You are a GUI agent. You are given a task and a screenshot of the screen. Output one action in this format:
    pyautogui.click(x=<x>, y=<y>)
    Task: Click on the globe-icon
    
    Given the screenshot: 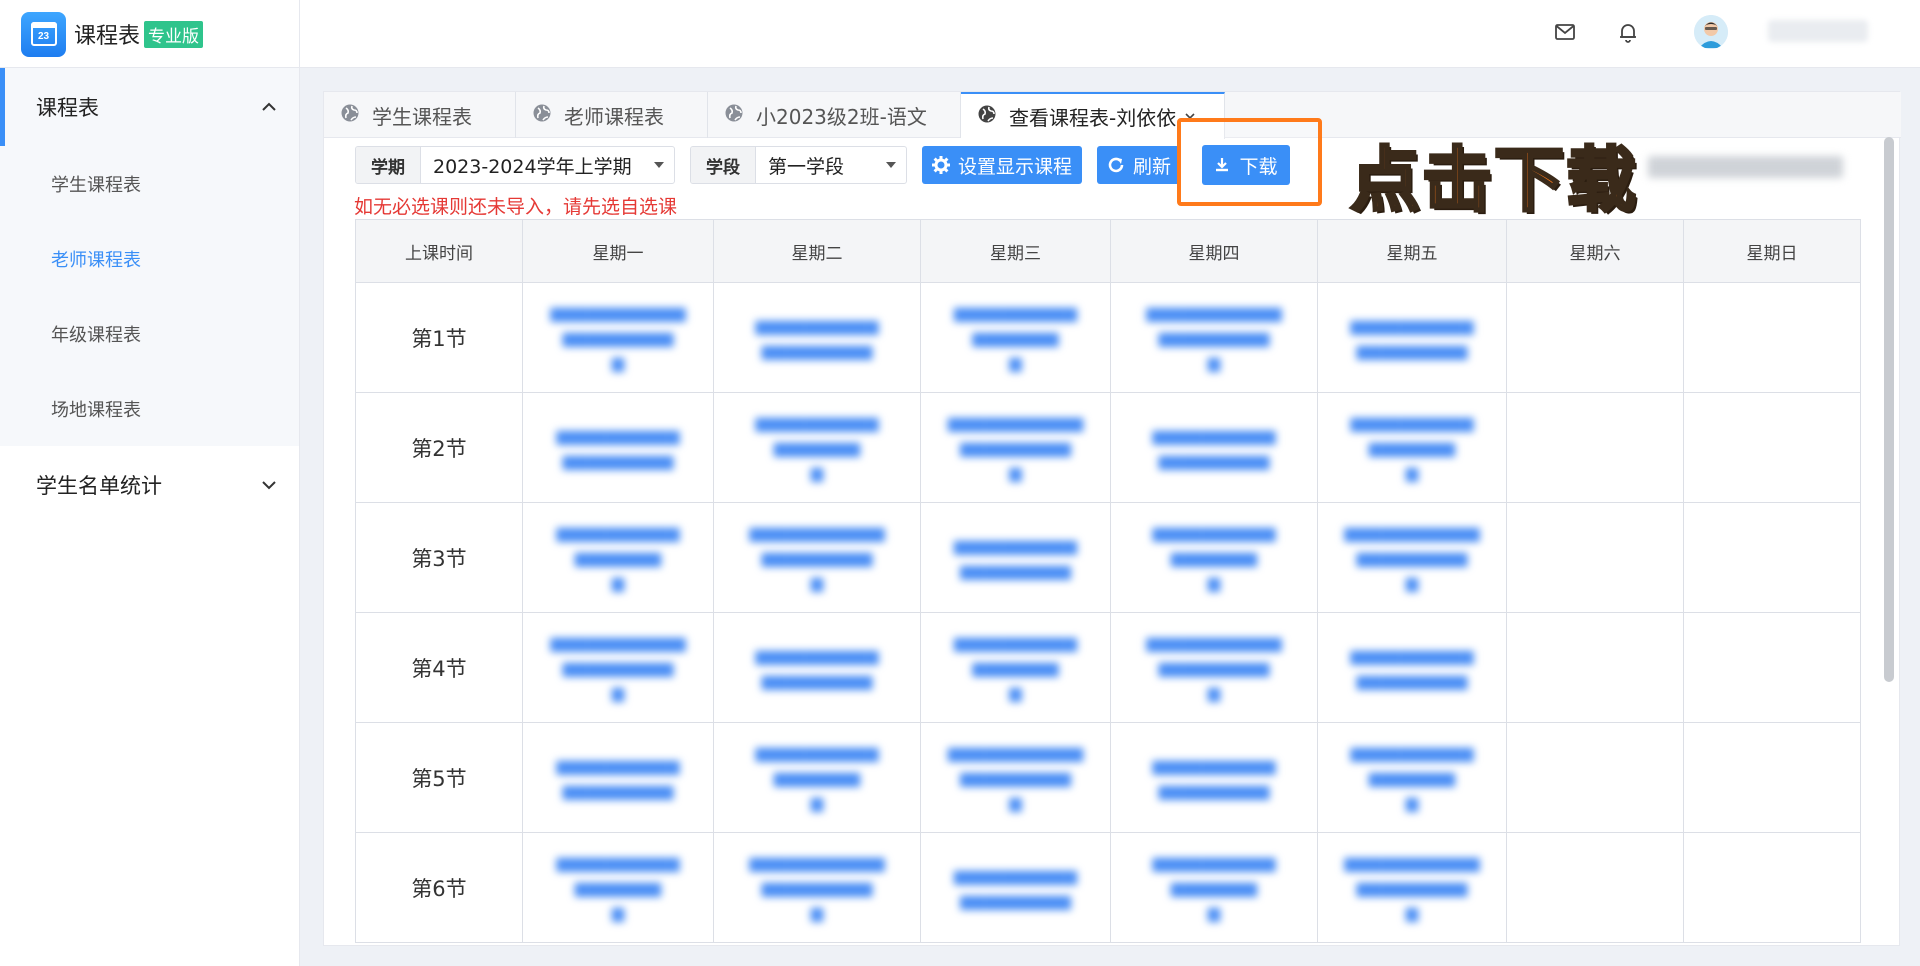 What is the action you would take?
    pyautogui.click(x=987, y=116)
    